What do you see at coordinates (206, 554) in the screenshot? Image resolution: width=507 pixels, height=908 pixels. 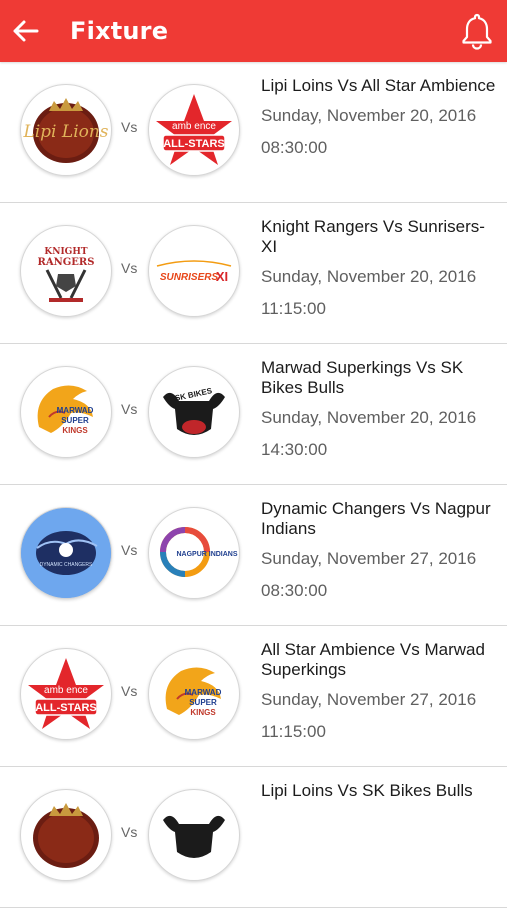 I see `logo-text: NAGPUR INDIANS` at bounding box center [206, 554].